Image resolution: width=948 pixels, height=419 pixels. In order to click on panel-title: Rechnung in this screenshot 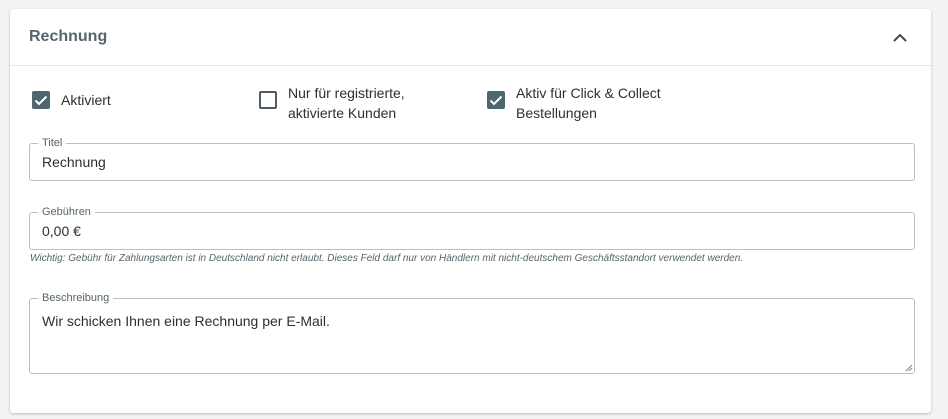, I will do `click(68, 36)`.